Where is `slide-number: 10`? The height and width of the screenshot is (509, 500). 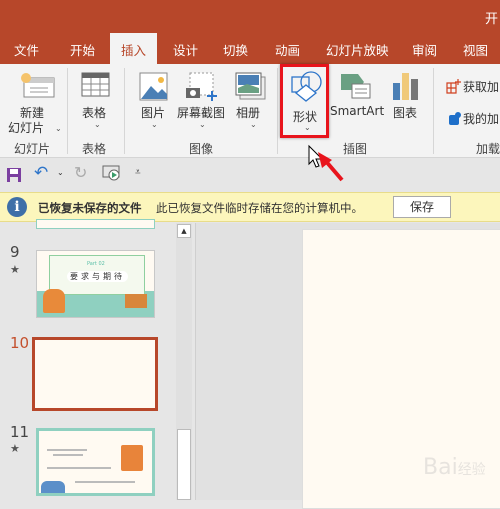 slide-number: 10 is located at coordinates (20, 343).